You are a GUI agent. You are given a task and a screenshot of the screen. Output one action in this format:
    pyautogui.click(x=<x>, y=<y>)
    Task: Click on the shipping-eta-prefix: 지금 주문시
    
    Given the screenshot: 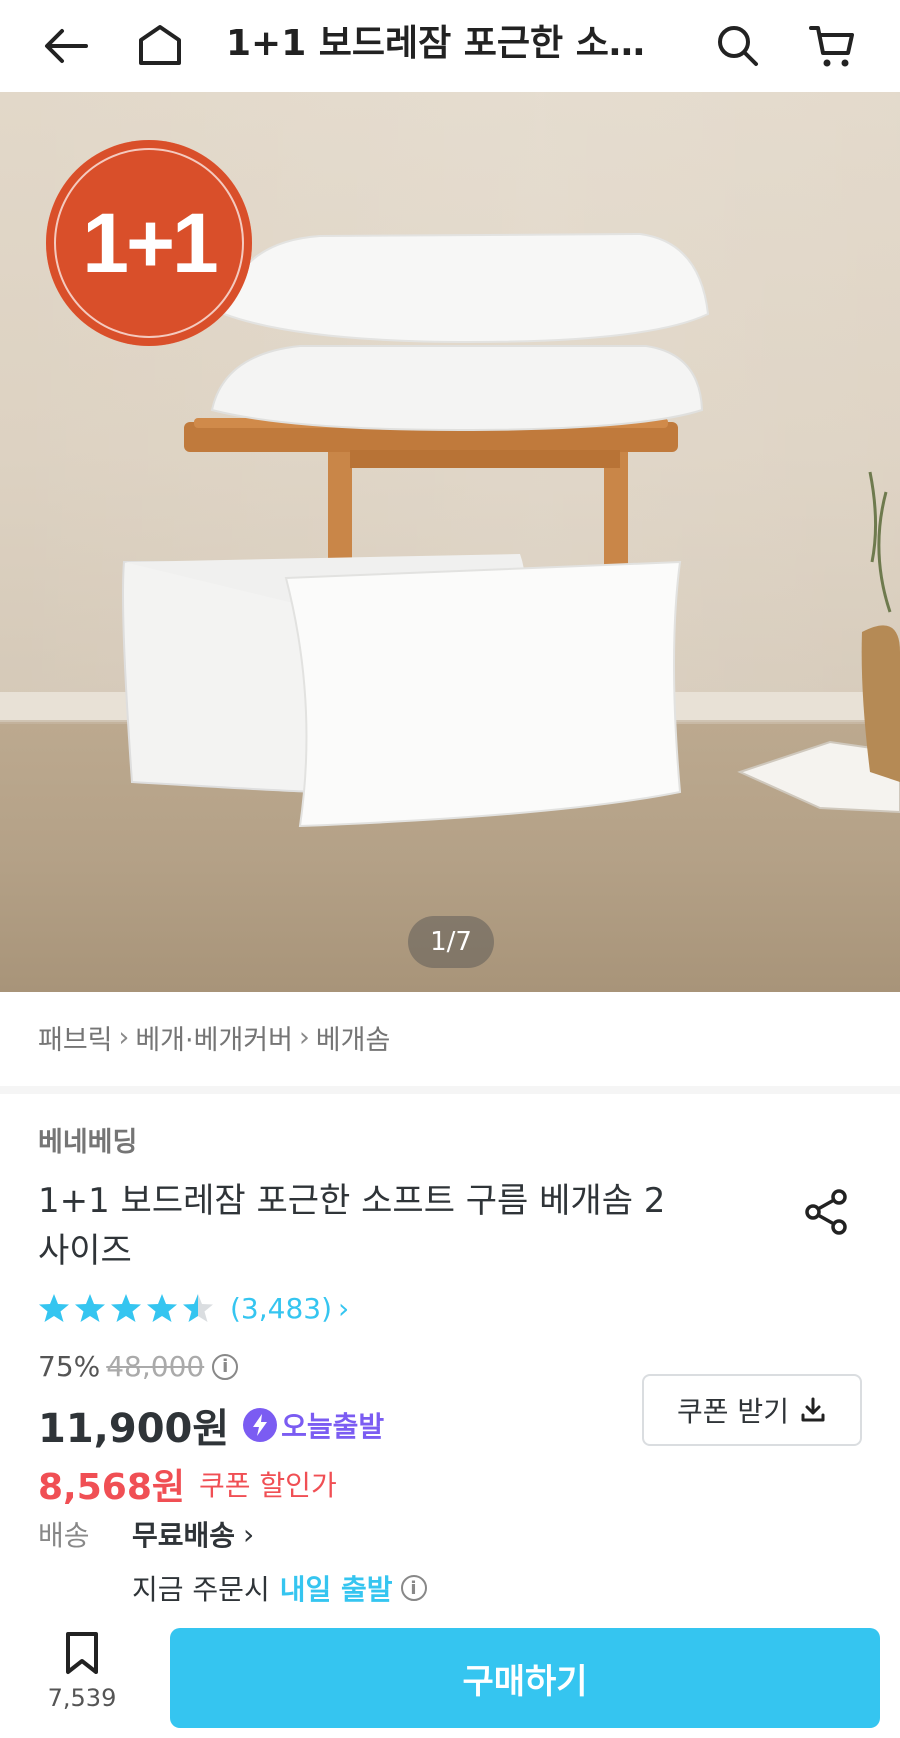 What is the action you would take?
    pyautogui.click(x=201, y=1589)
    